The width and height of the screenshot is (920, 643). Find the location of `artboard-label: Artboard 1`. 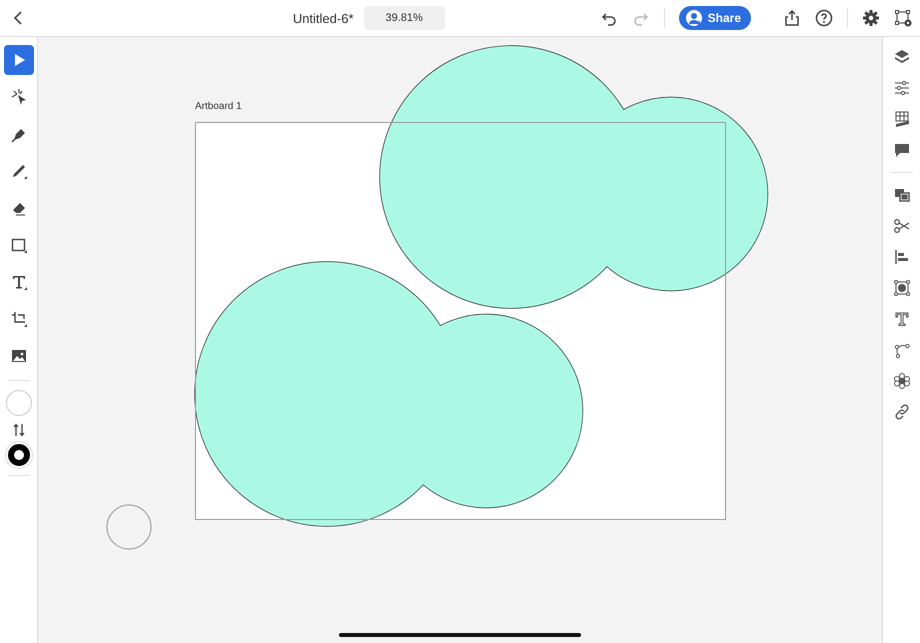

artboard-label: Artboard 1 is located at coordinates (218, 106).